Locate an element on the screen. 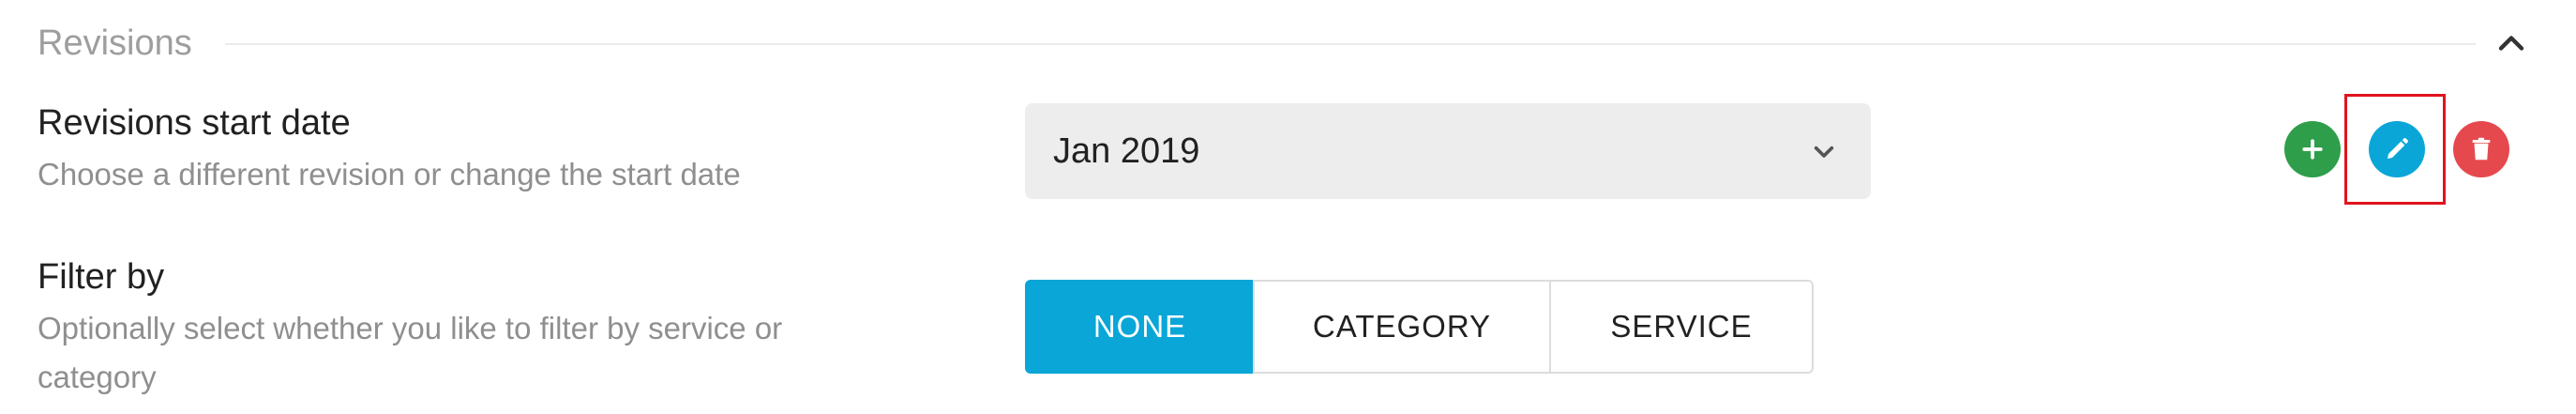 The image size is (2576, 414). chevron-down-icon is located at coordinates (1824, 151).